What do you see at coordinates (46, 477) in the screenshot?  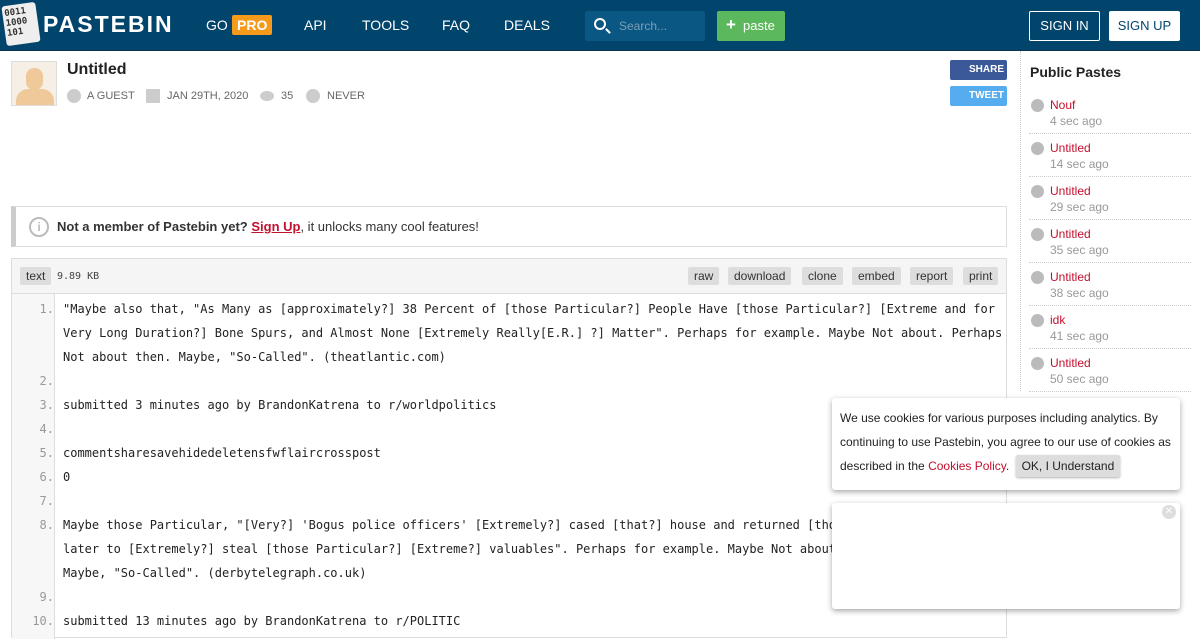 I see `line-number: 6.` at bounding box center [46, 477].